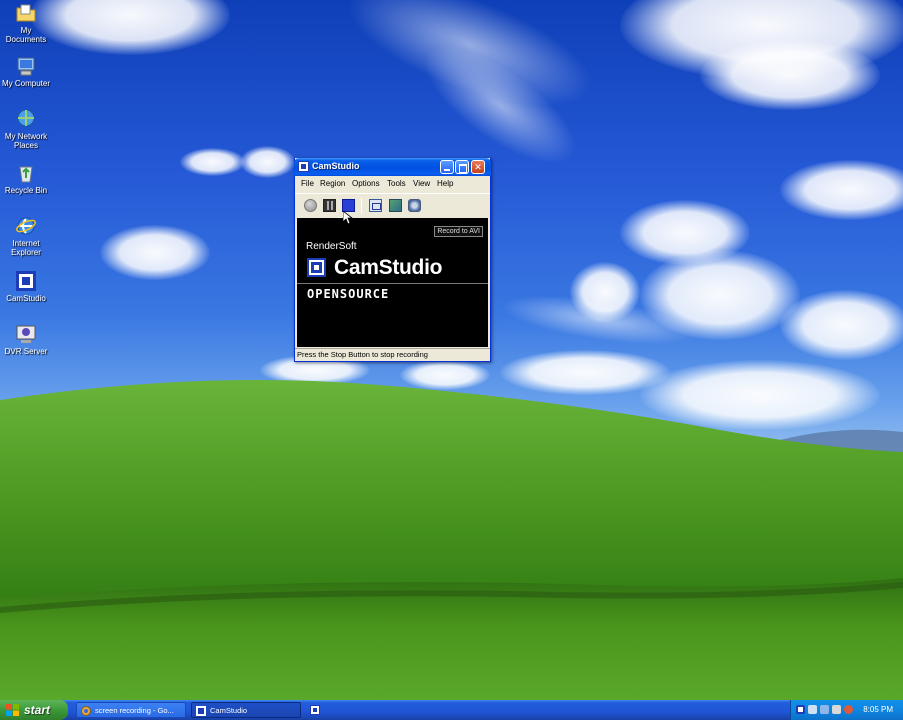 Image resolution: width=903 pixels, height=720 pixels. I want to click on region-button, so click(375, 205).